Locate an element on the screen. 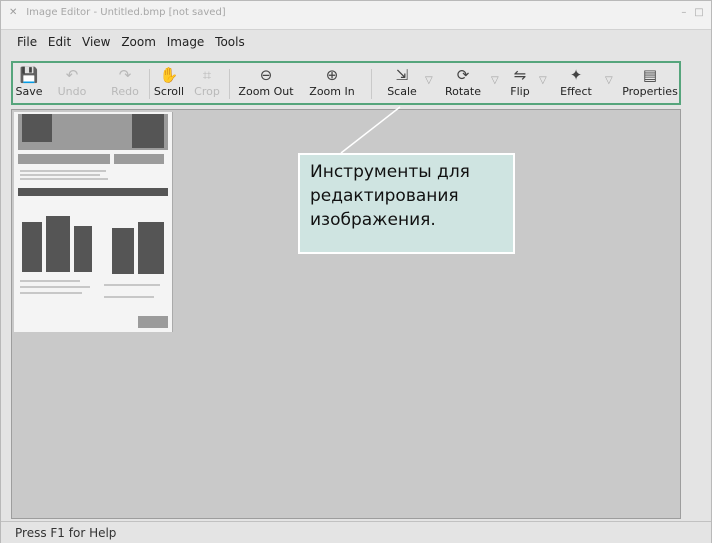 Image resolution: width=712 pixels, height=544 pixels. status-bar: Press F1 for Help is located at coordinates (356, 532).